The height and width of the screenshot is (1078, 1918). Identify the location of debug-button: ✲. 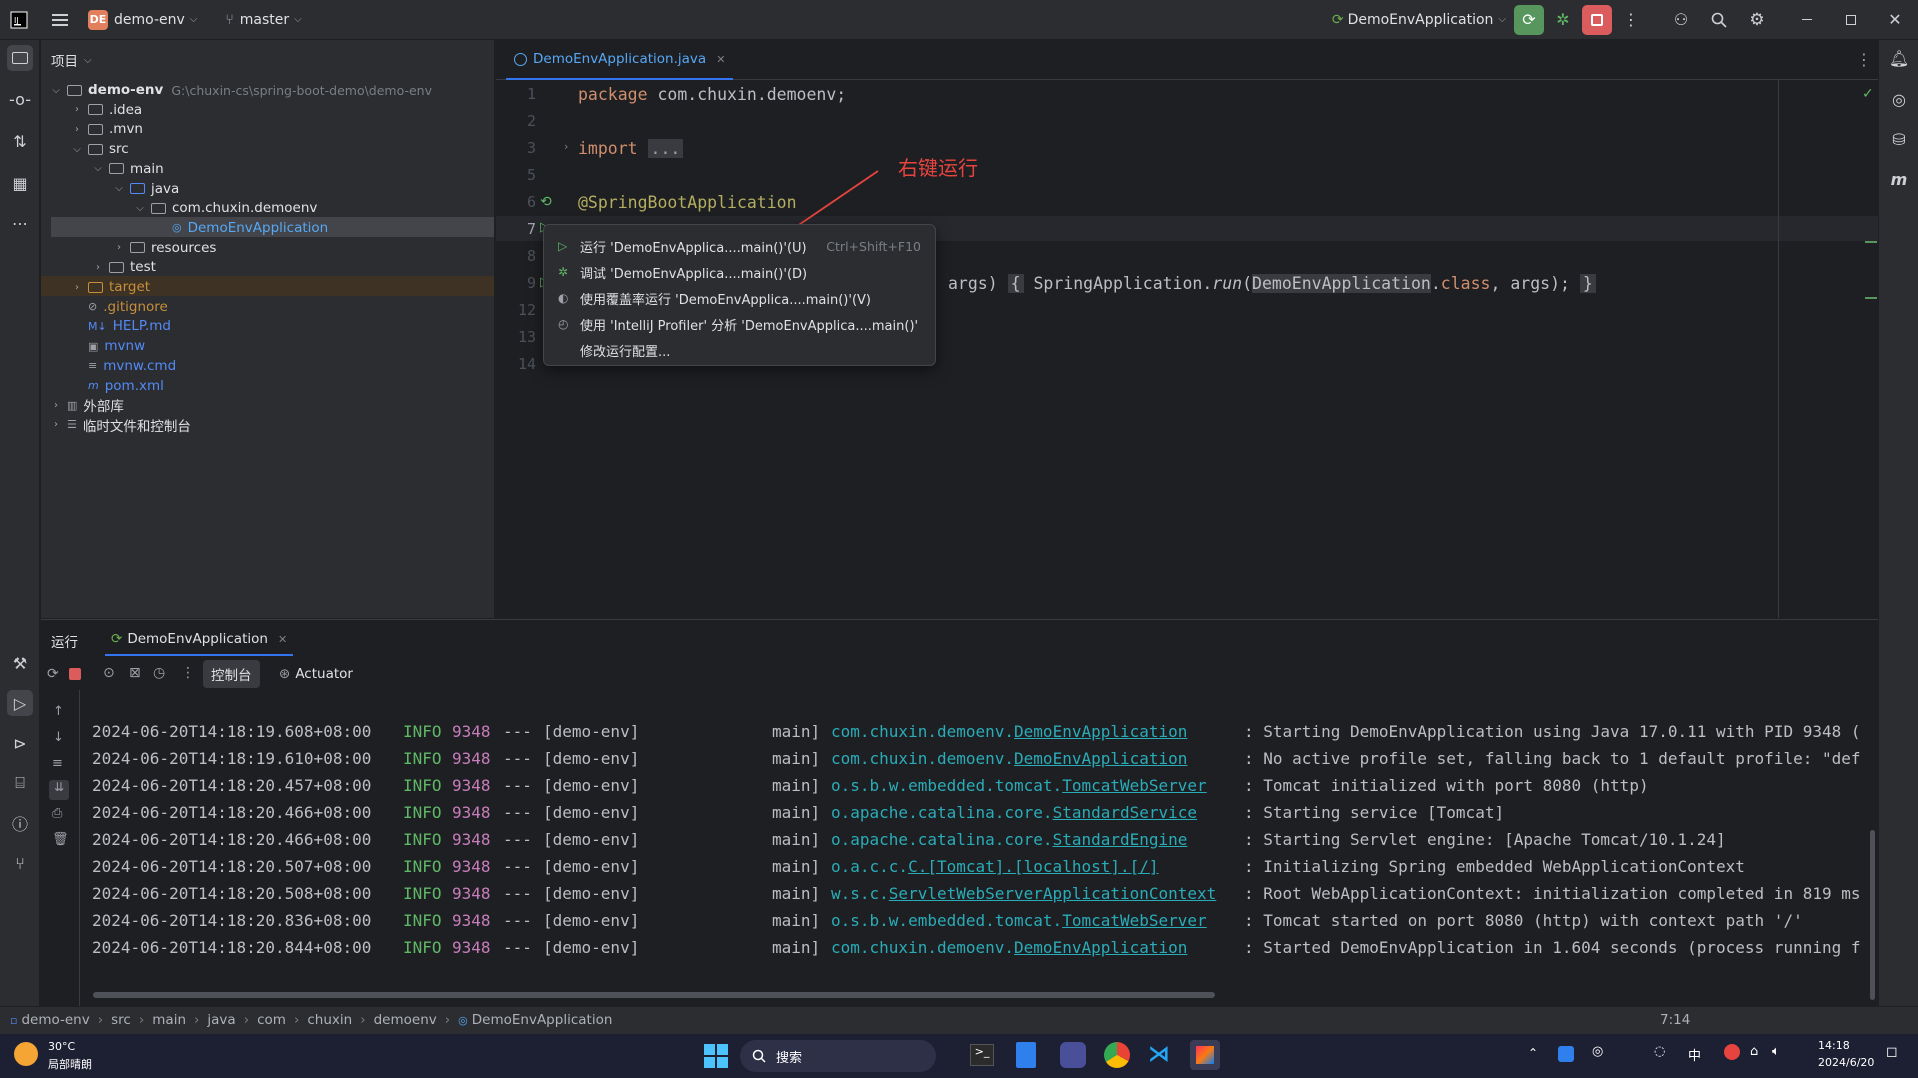
(1563, 20).